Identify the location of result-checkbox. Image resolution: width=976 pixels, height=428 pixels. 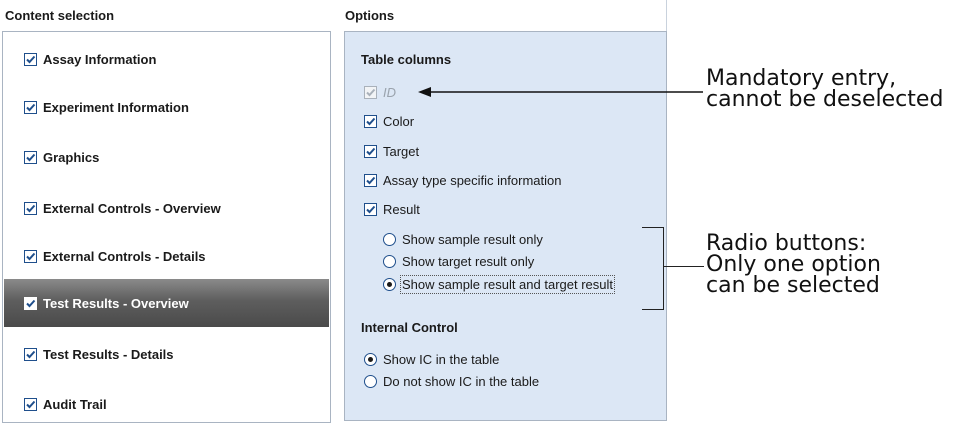
(370, 209).